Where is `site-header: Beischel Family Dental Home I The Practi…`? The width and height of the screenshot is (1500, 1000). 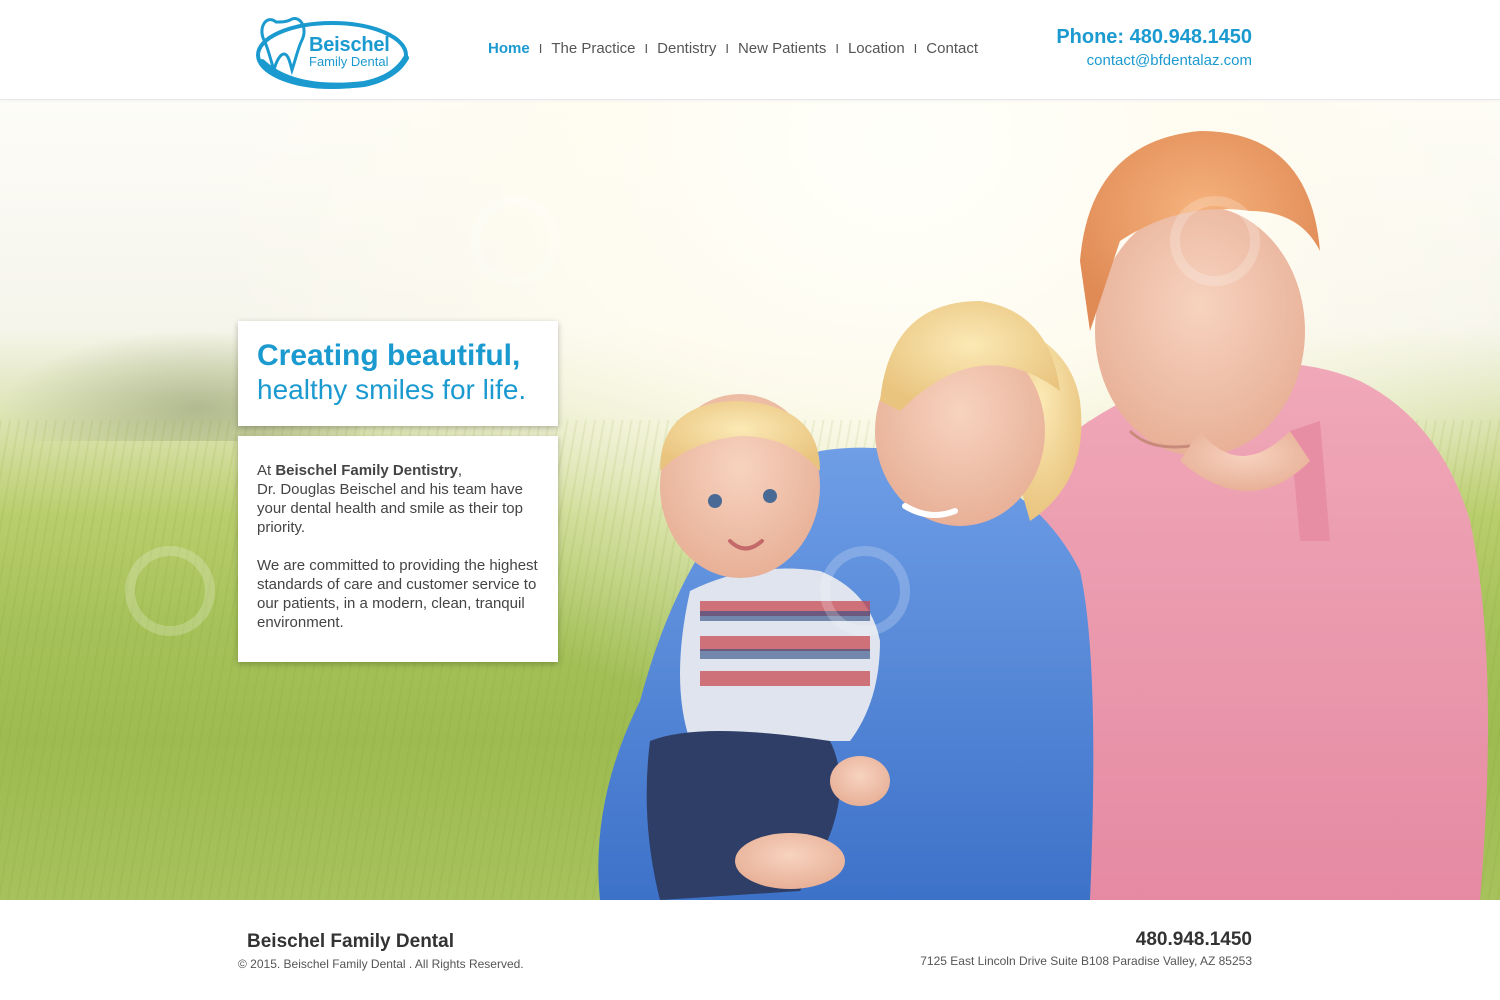 site-header: Beischel Family Dental Home I The Practi… is located at coordinates (750, 50).